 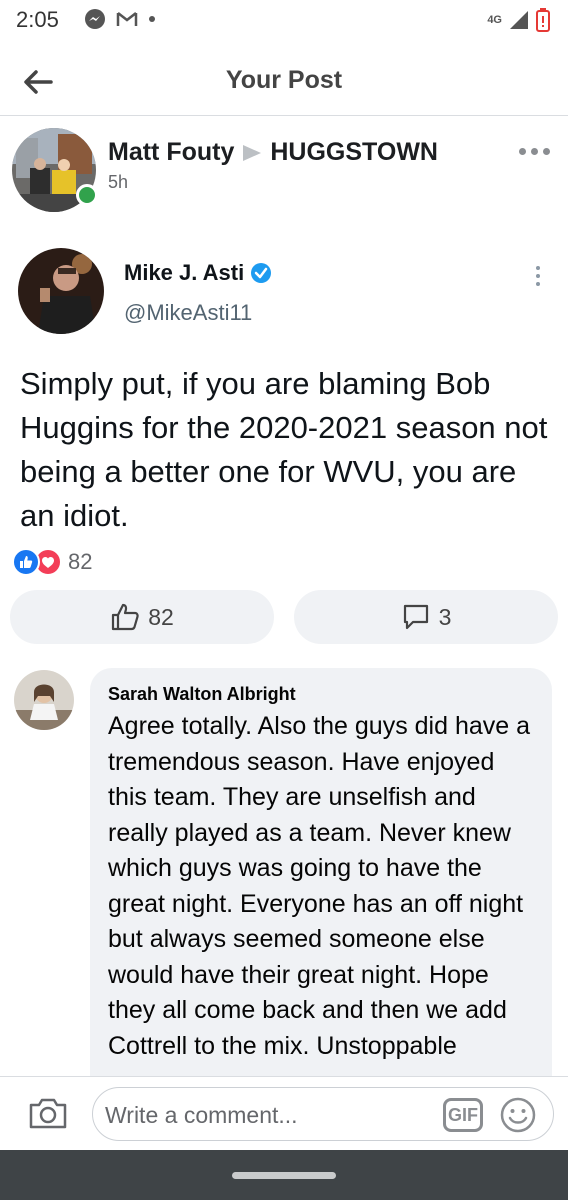 What do you see at coordinates (118, 182) in the screenshot?
I see `post-timestamp: 5h` at bounding box center [118, 182].